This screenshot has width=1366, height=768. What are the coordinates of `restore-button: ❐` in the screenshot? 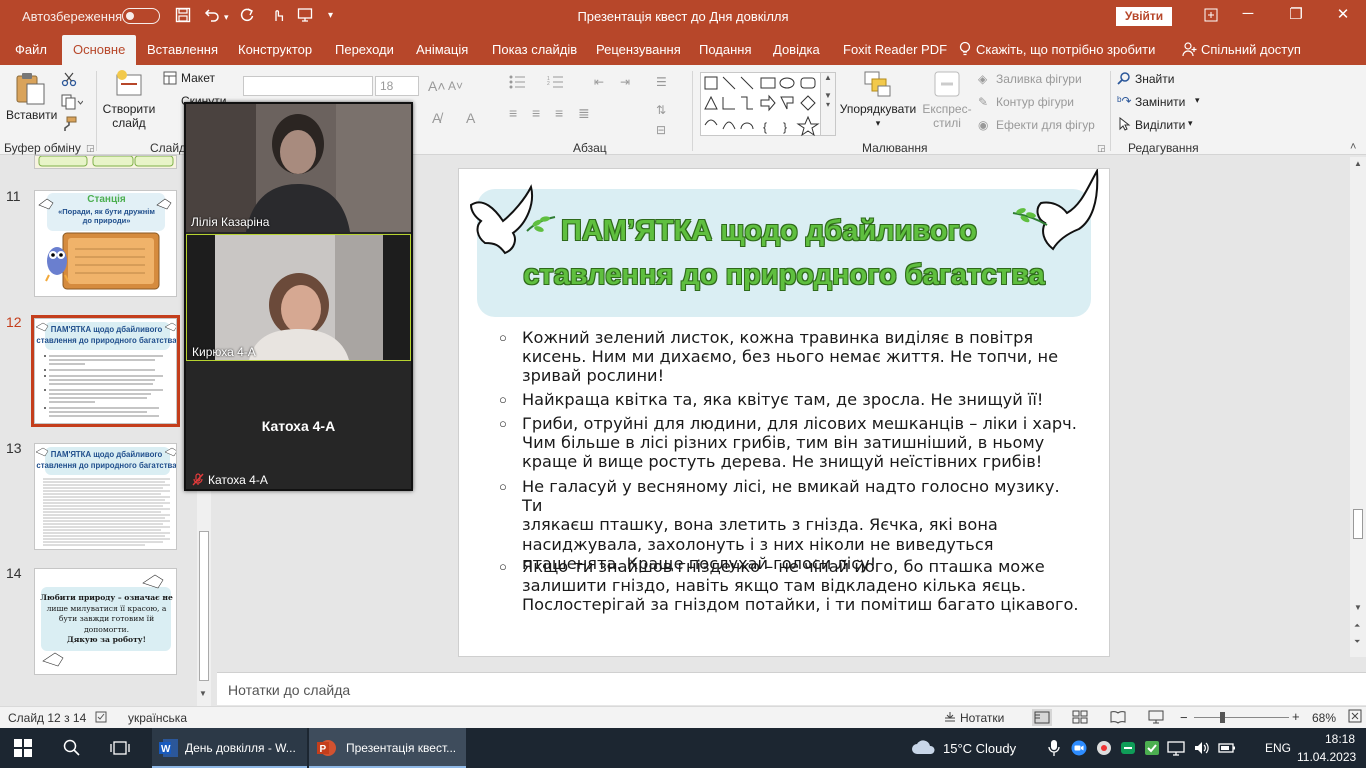 It's located at (1296, 14).